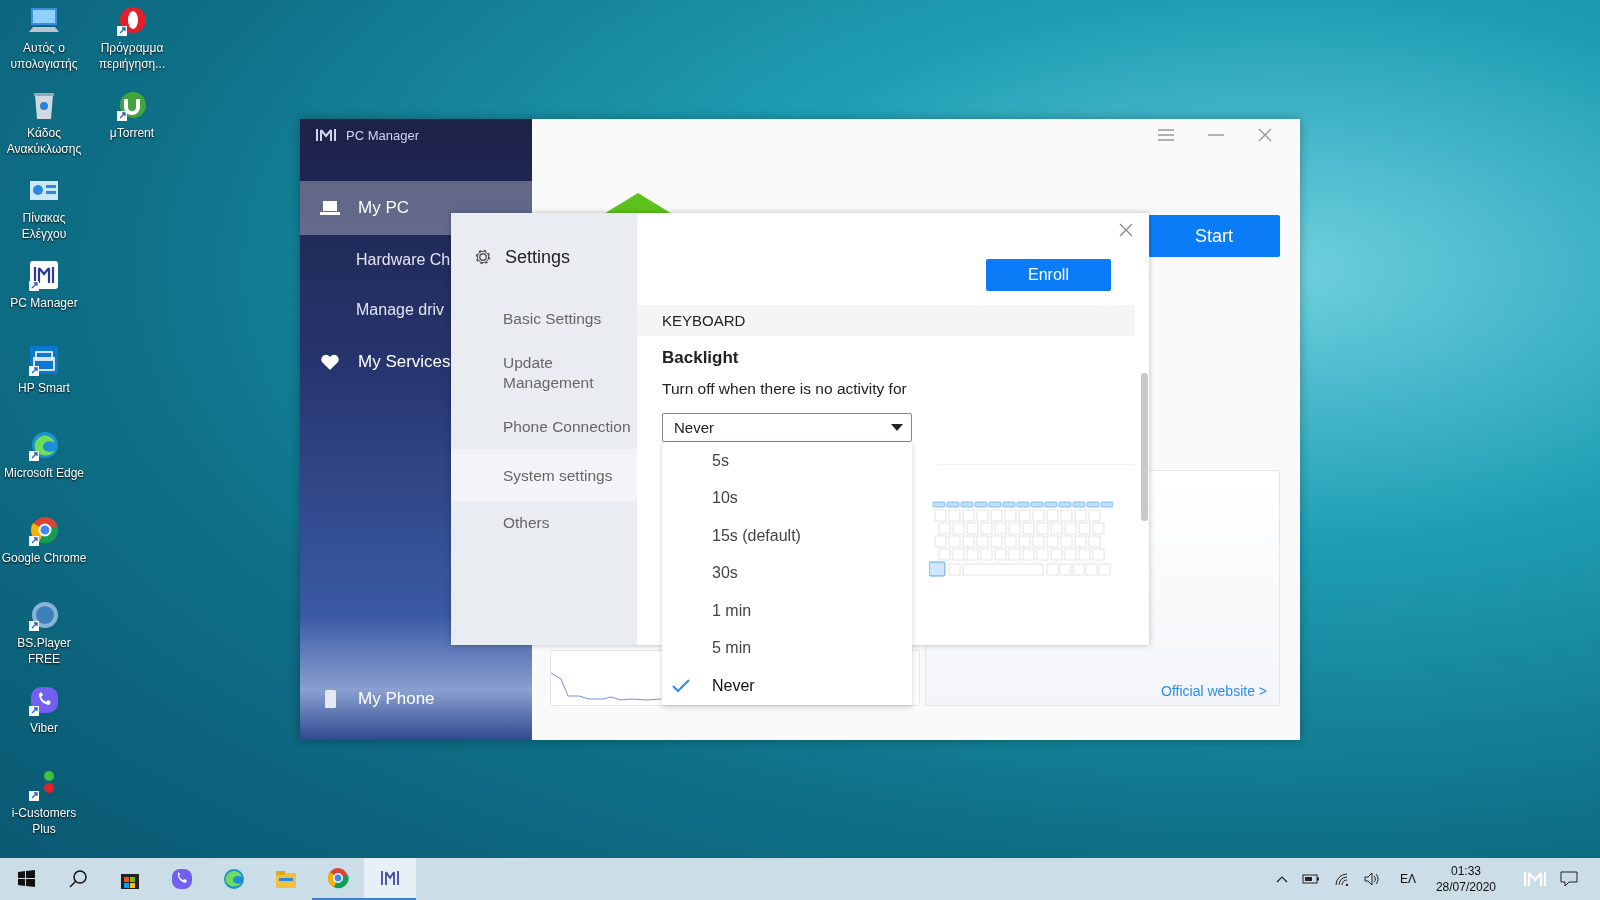 The height and width of the screenshot is (900, 1600). Describe the element at coordinates (44, 616) in the screenshot. I see `media-player-icon` at that location.